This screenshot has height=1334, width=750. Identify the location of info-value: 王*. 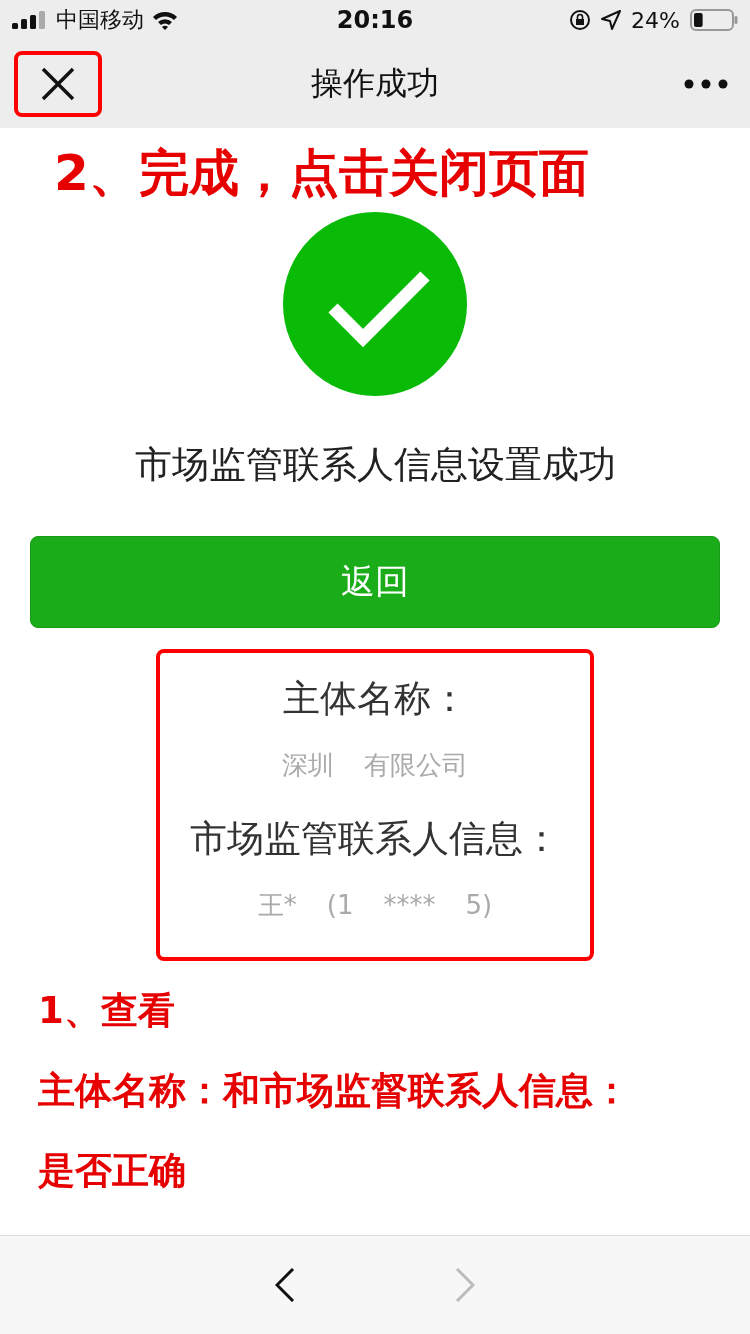
(277, 905).